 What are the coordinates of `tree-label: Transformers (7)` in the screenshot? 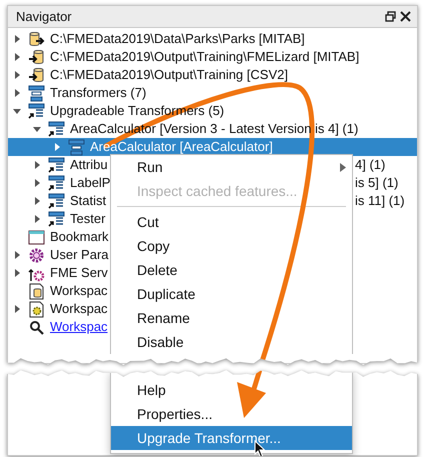 It's located at (98, 93).